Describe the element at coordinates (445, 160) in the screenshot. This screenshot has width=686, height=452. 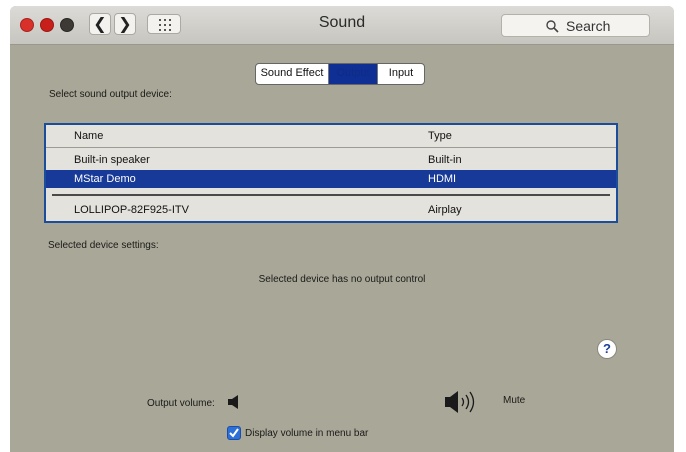
I see `device-type: Built-in` at that location.